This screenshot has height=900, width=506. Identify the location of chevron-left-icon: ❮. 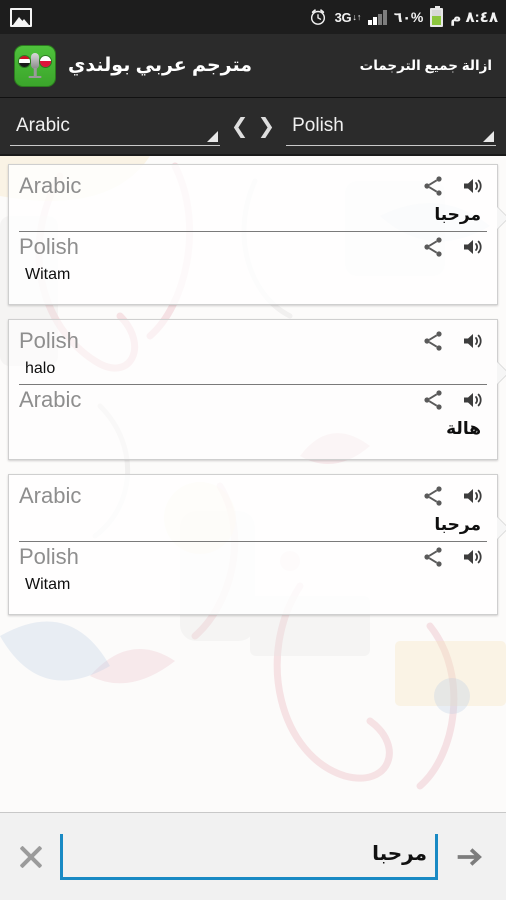
(239, 126).